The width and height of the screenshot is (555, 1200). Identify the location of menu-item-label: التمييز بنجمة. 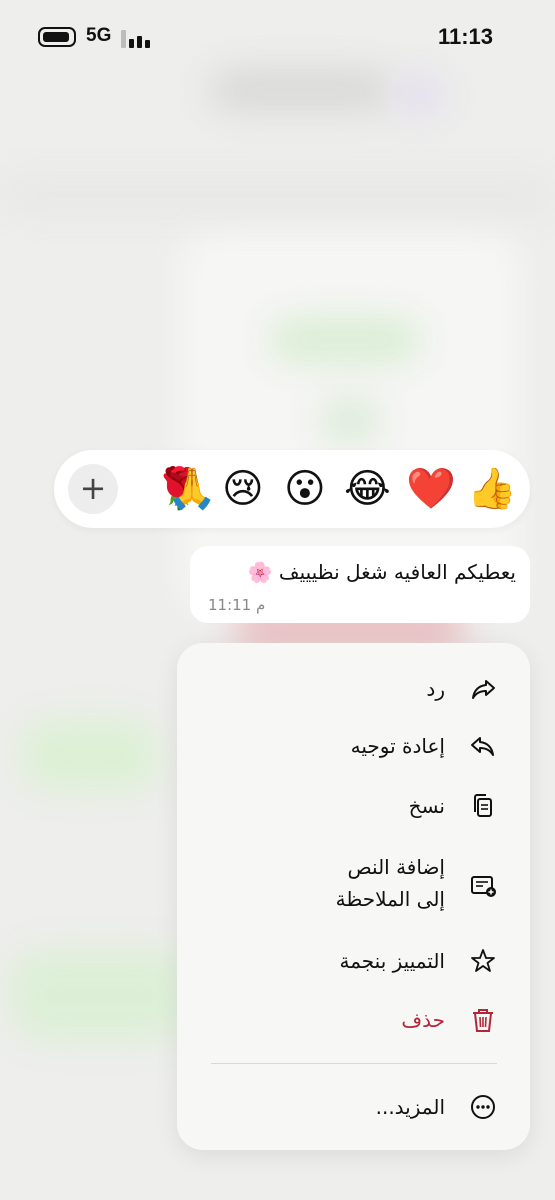
(392, 961).